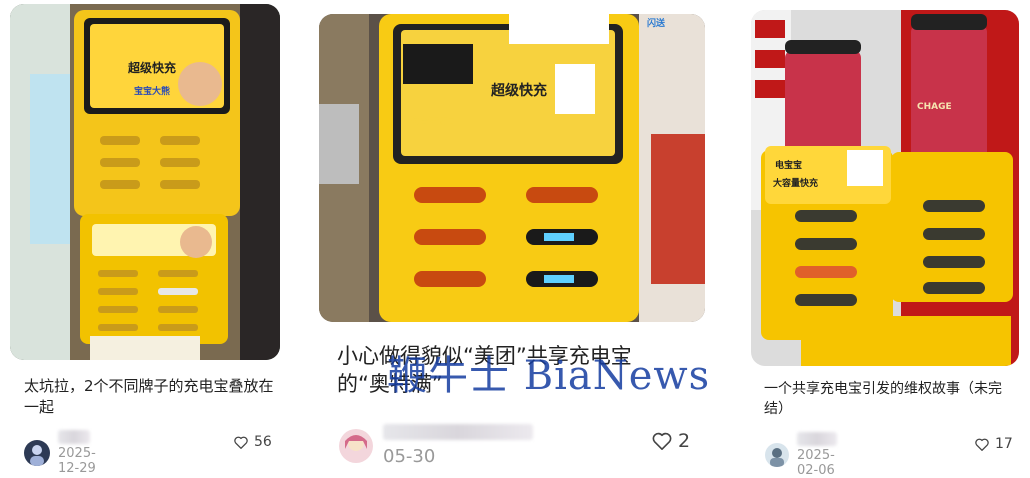 The image size is (1030, 478). Describe the element at coordinates (684, 441) in the screenshot. I see `card-2-like-count: 2` at that location.